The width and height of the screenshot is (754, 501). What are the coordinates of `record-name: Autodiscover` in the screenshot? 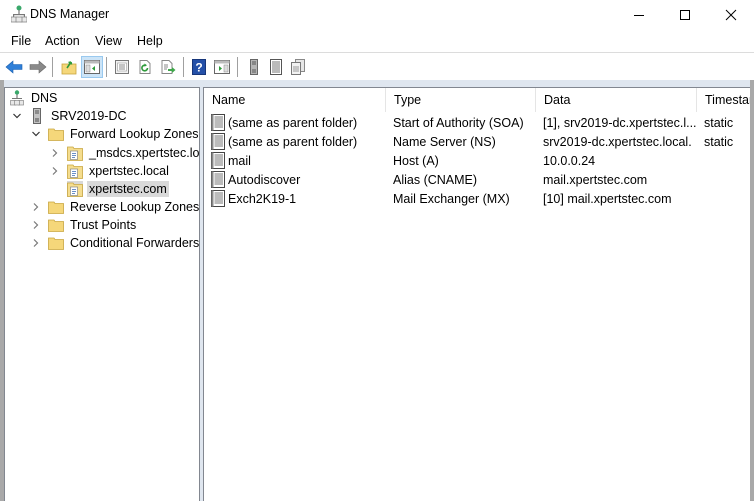 It's located at (264, 179).